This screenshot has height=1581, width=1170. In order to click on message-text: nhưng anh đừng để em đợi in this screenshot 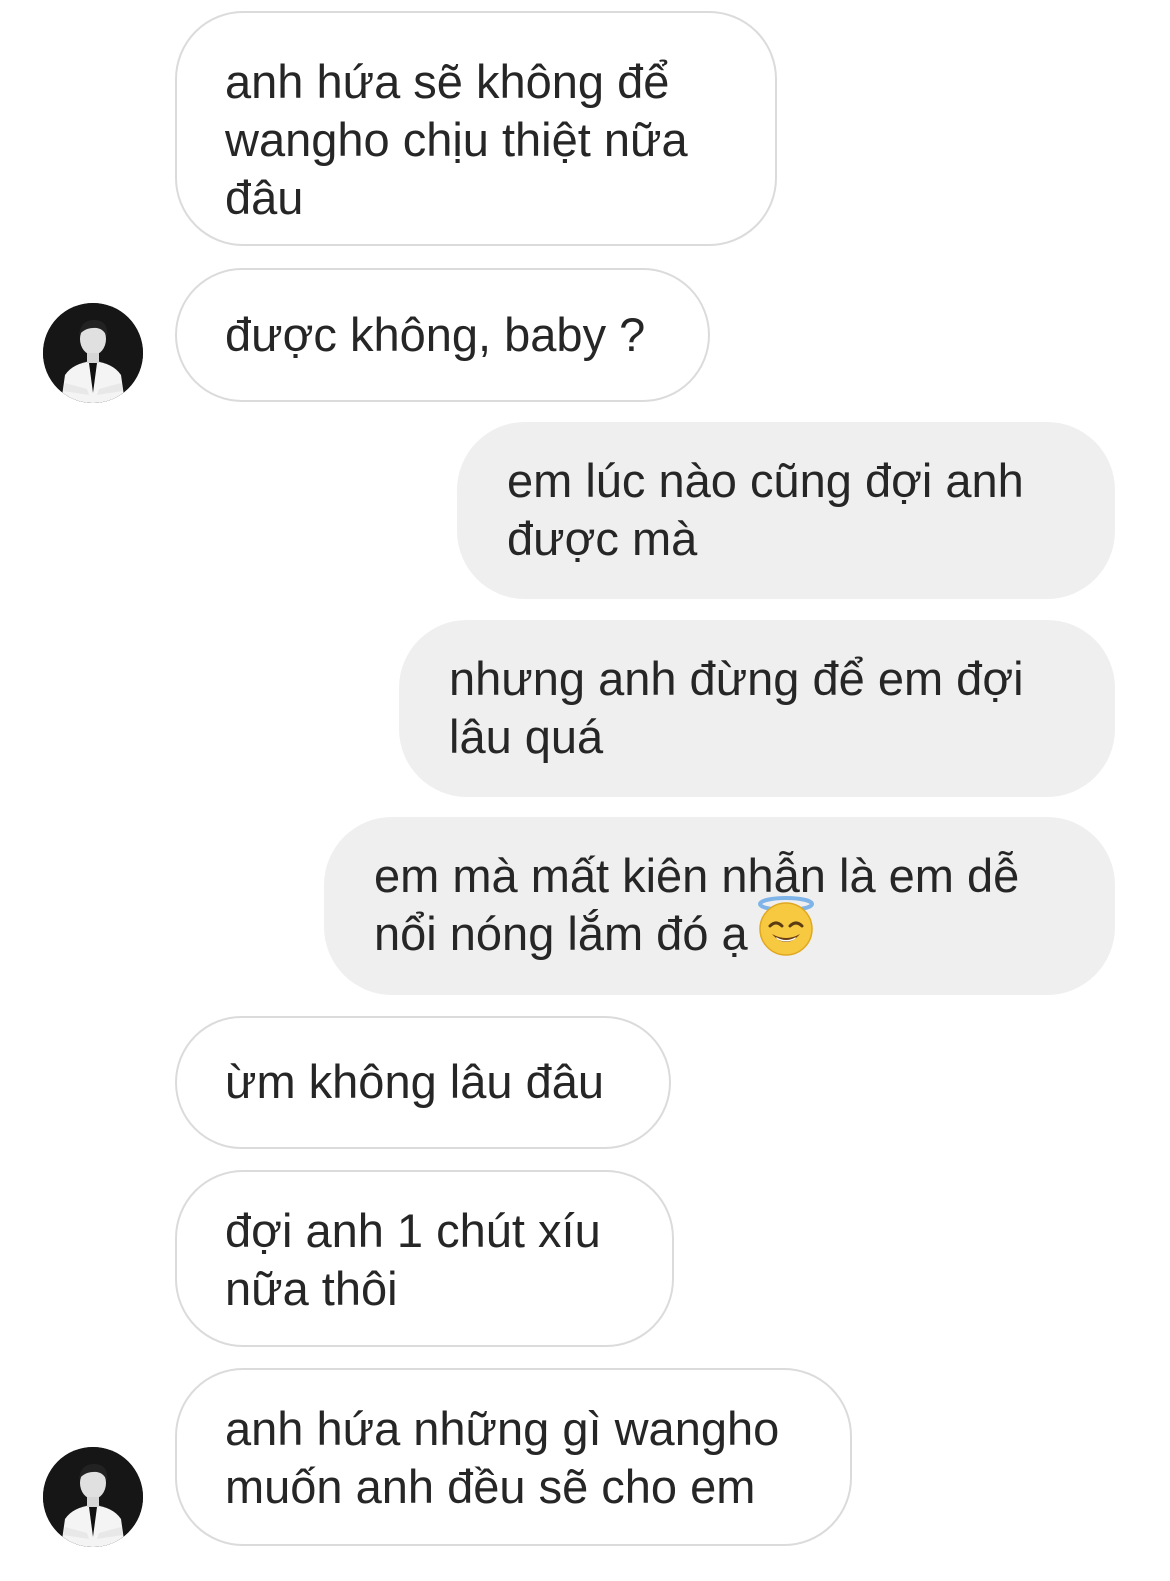, I will do `click(736, 678)`.